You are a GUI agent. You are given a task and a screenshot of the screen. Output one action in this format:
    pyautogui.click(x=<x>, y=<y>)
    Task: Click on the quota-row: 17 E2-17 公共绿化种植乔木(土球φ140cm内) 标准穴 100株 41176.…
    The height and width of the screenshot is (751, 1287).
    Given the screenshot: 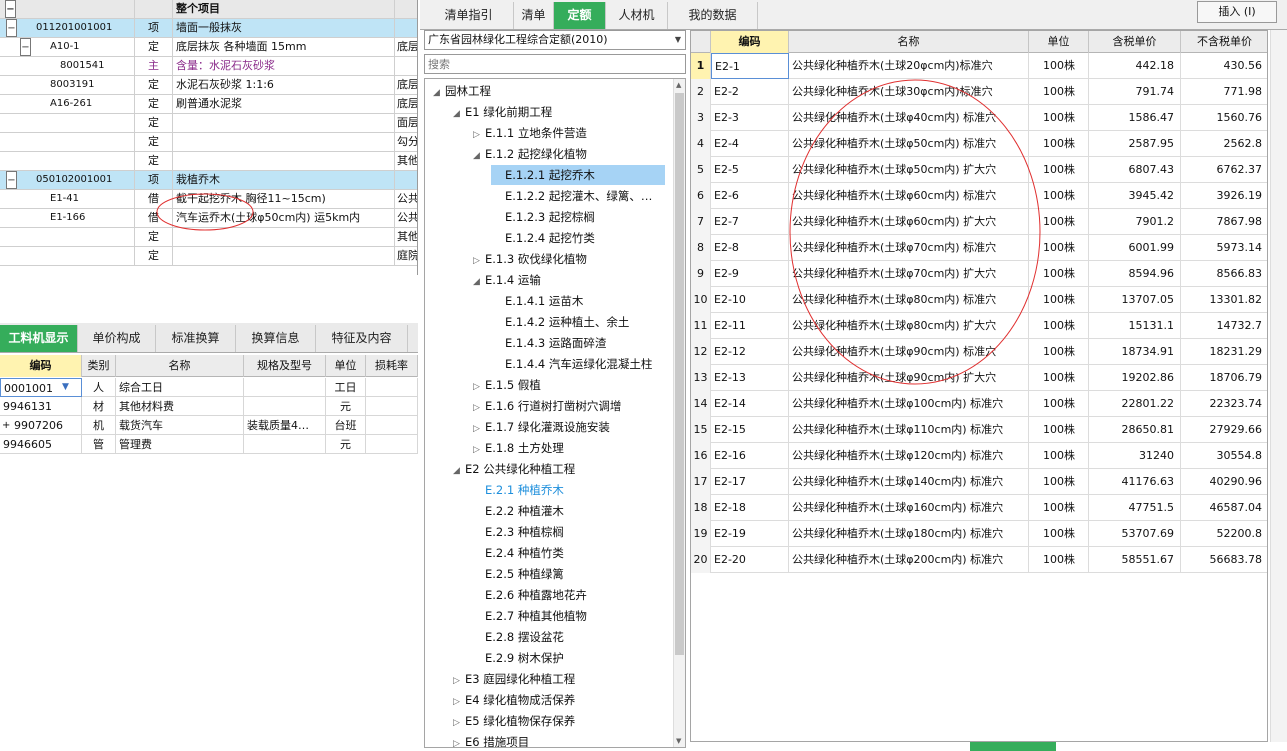 What is the action you would take?
    pyautogui.click(x=979, y=482)
    